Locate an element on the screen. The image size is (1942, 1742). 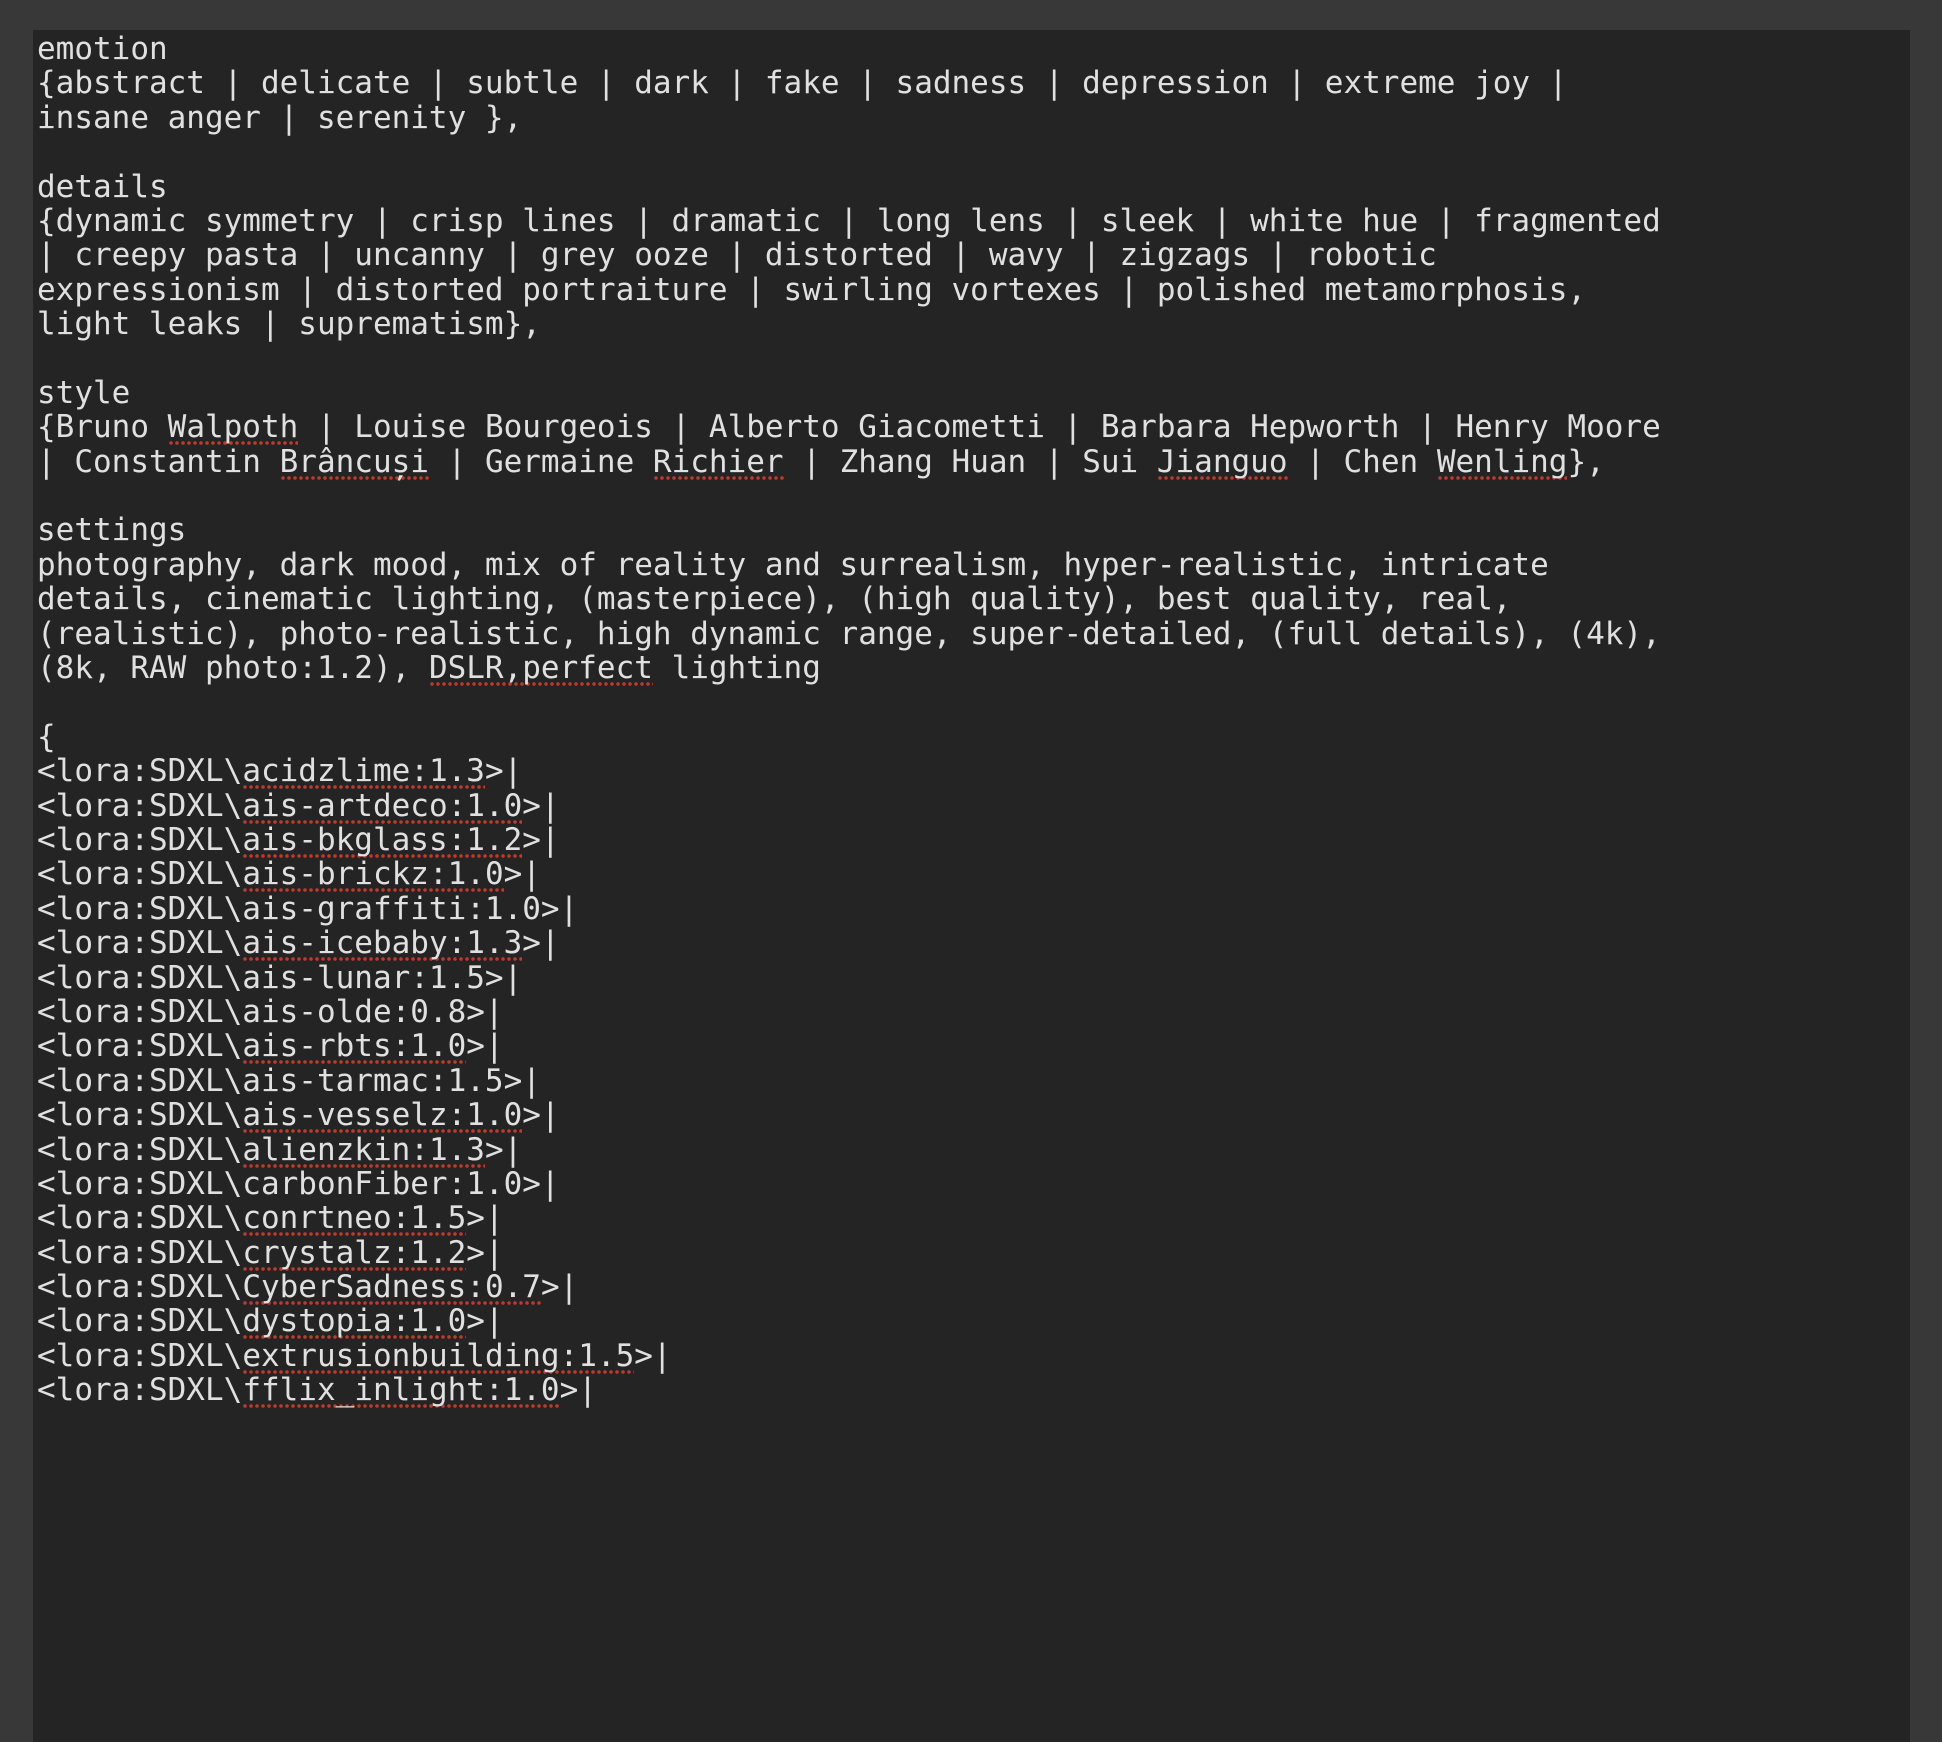
spellcheck-word: ais-rbts:1.0 is located at coordinates (354, 1047).